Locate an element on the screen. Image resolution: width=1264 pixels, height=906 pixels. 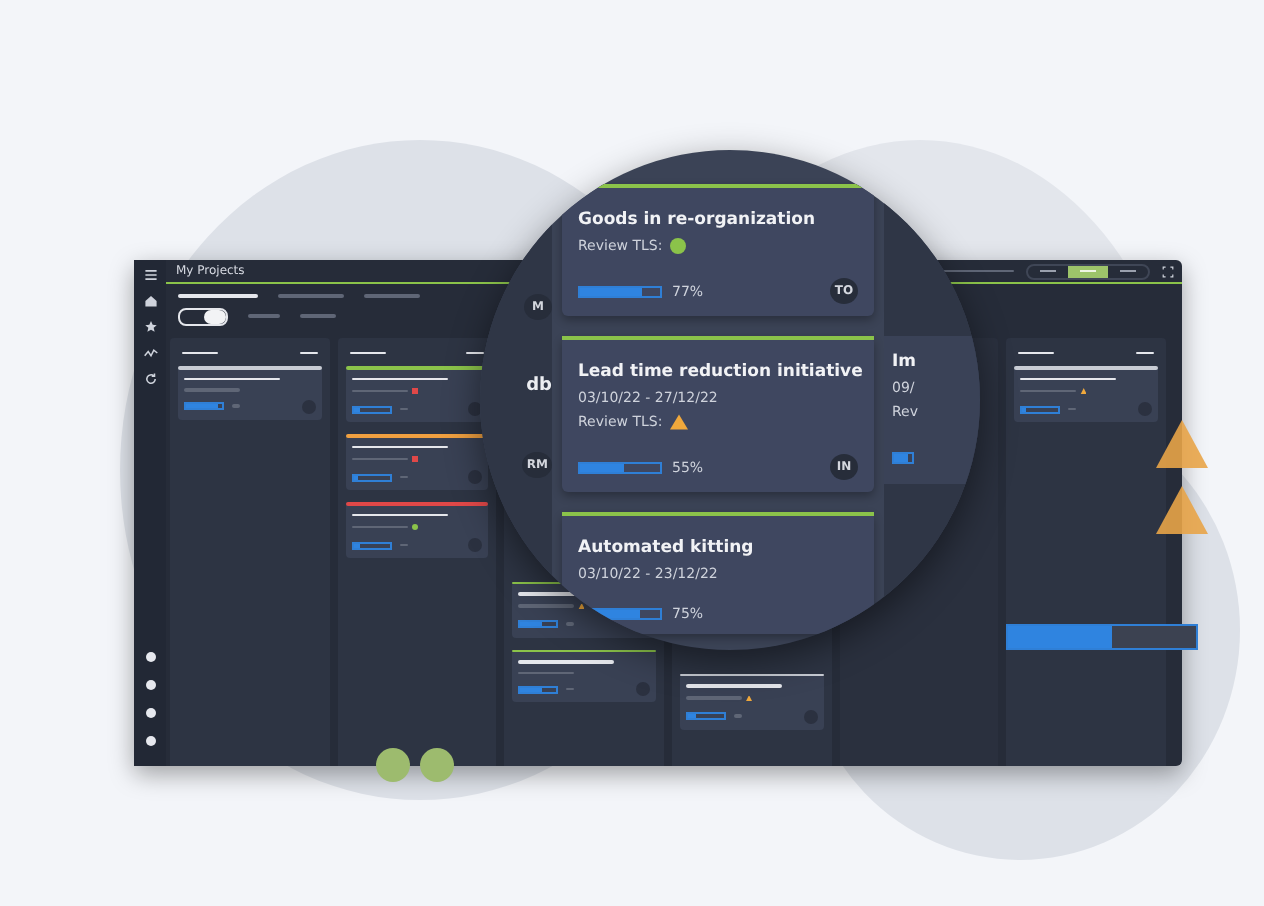
card-title: Lead time reduction initiative is located at coordinates (718, 372).